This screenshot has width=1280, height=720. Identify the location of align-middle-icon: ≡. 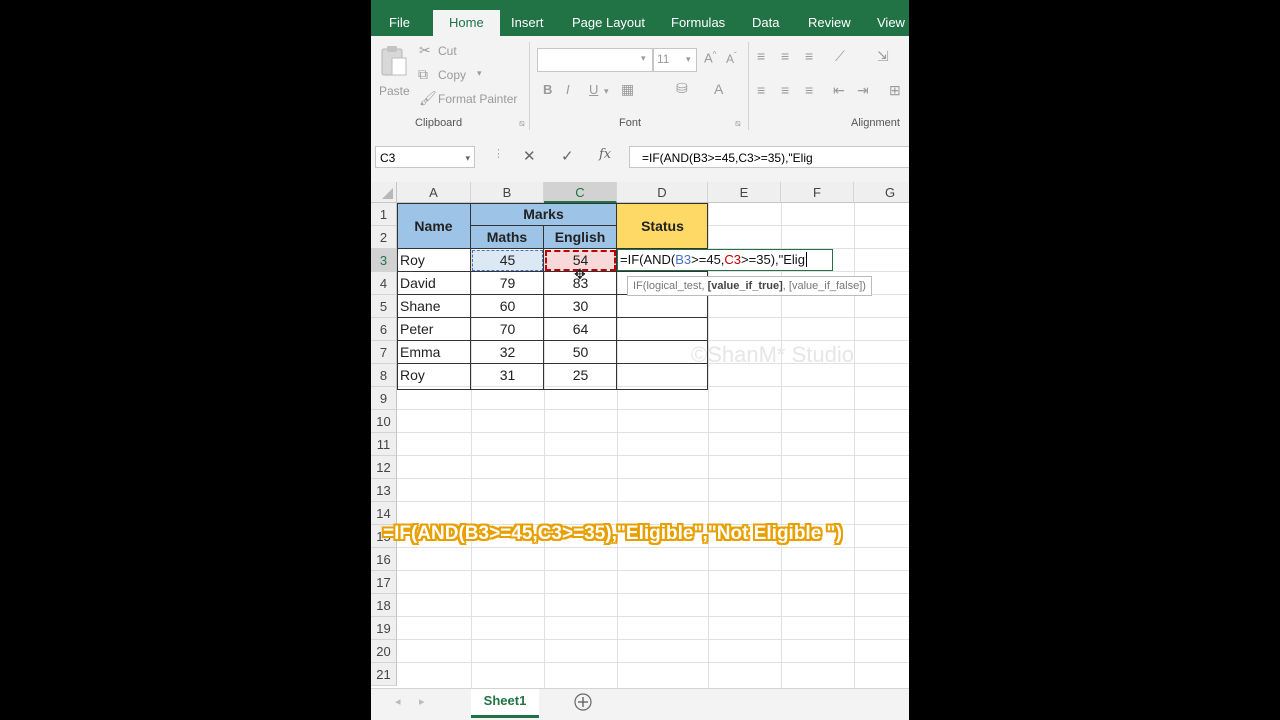
(785, 56).